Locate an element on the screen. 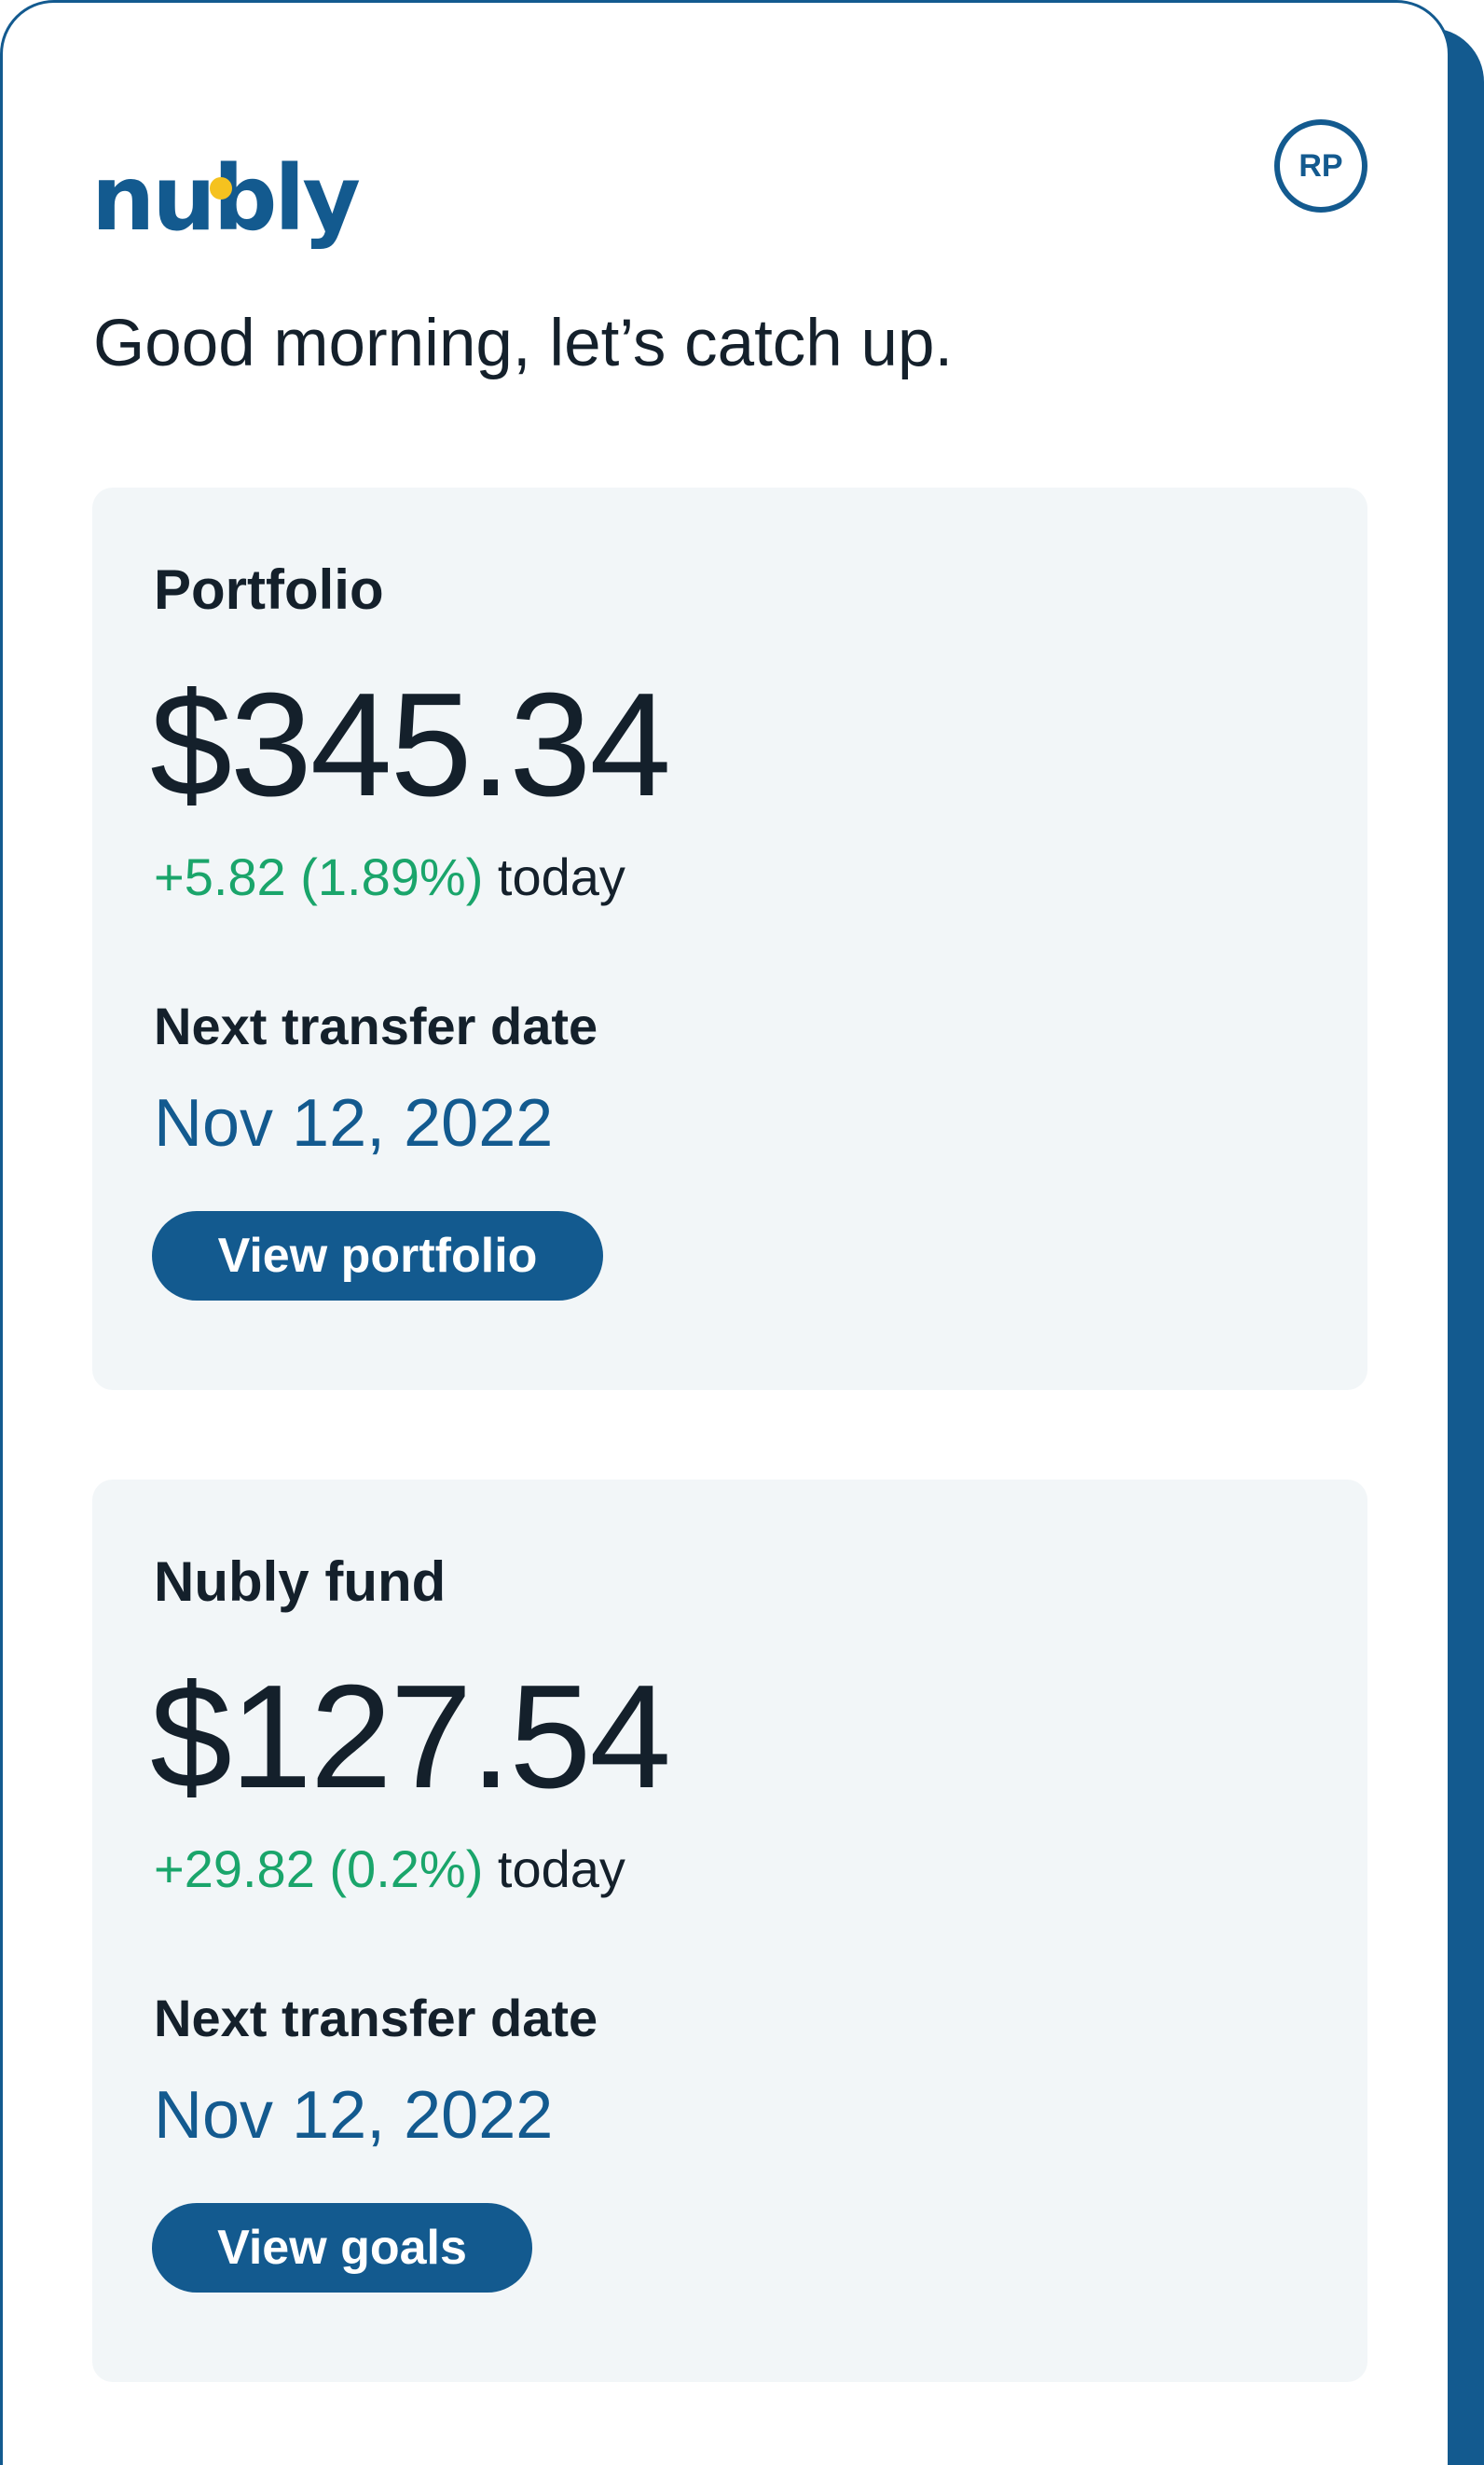 The height and width of the screenshot is (2465, 1484). daily-change: +5.82 (1.89%) today is located at coordinates (389, 877).